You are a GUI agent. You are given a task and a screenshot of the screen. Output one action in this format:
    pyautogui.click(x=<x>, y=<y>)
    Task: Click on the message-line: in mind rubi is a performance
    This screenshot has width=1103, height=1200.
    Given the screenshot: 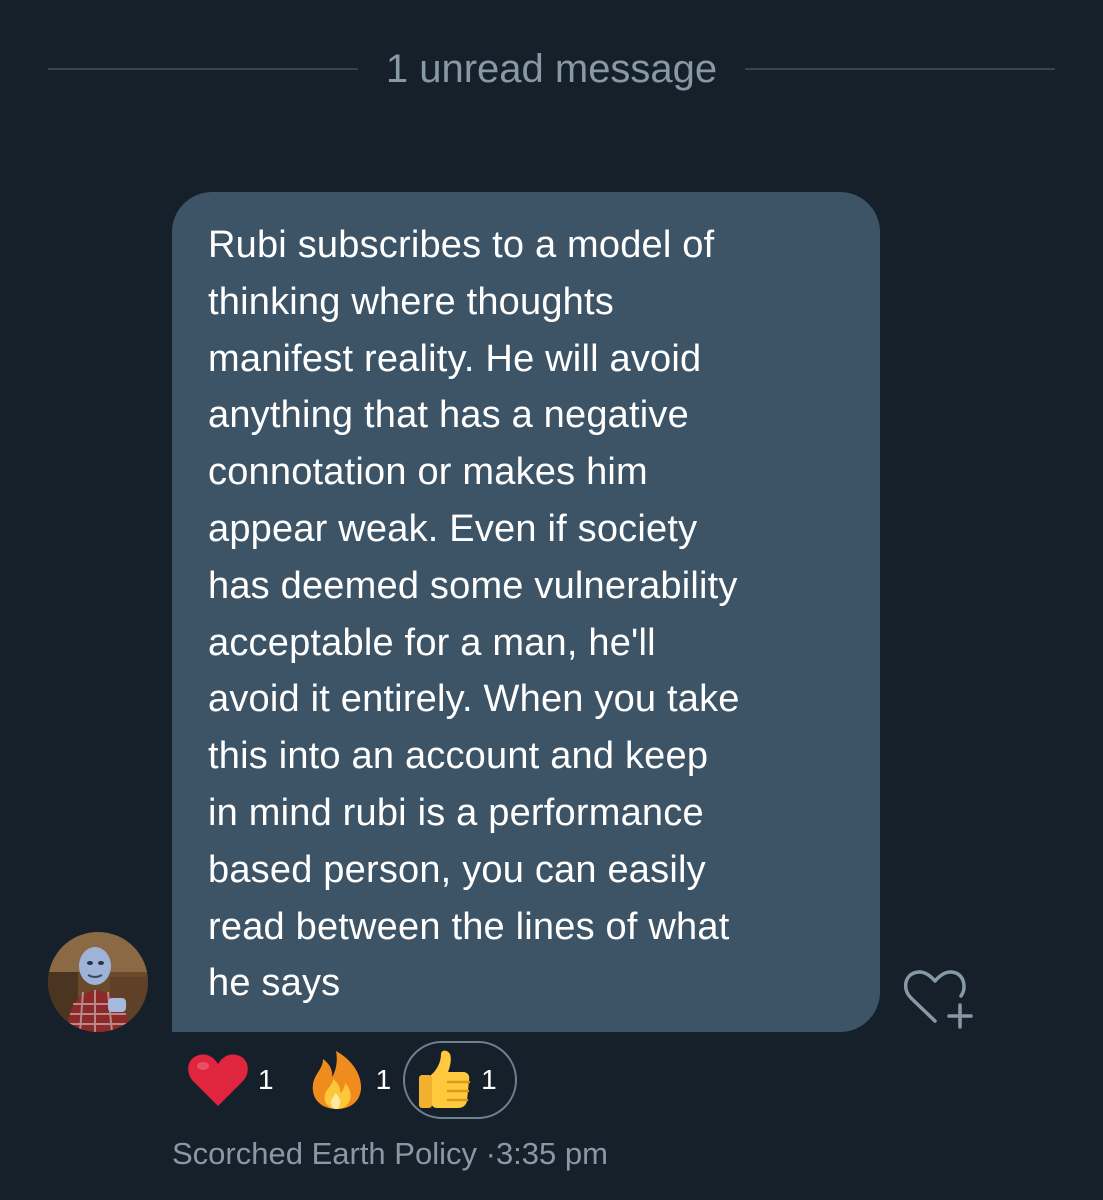 What is the action you would take?
    pyautogui.click(x=456, y=812)
    